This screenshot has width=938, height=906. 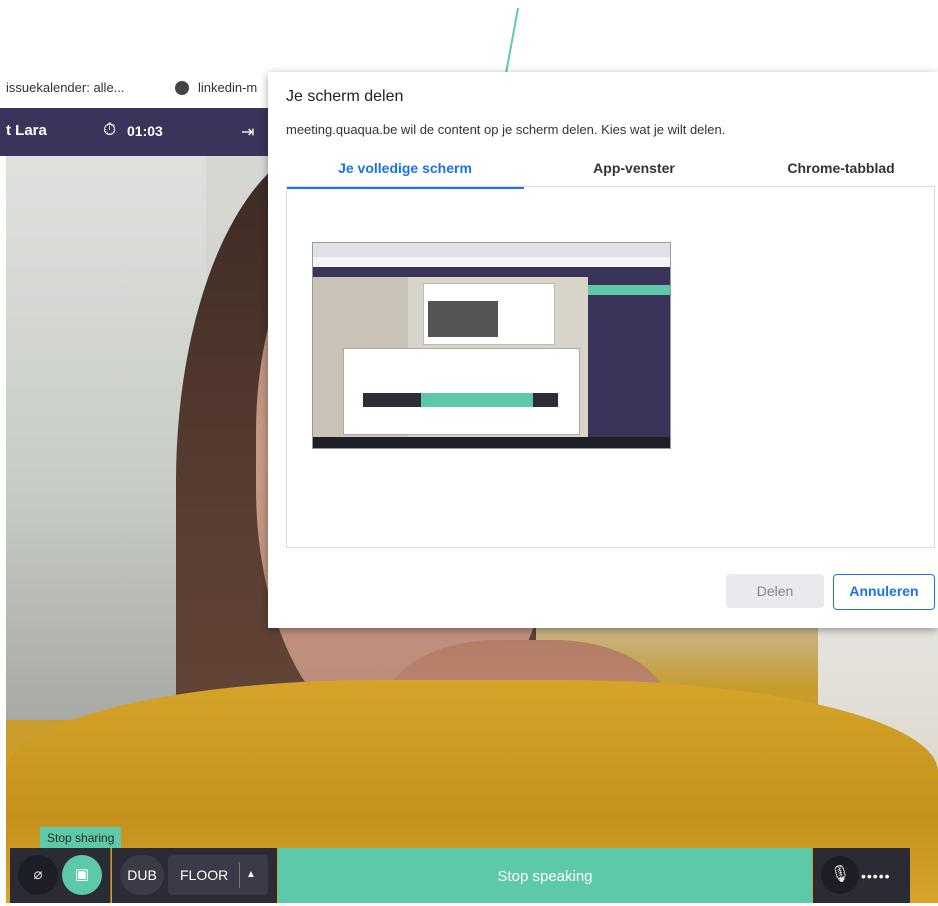 I want to click on language-controls: DUB FLOOR ▲, so click(x=194, y=875).